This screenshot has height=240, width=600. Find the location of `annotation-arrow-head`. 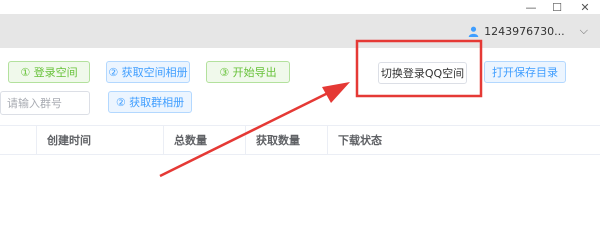

annotation-arrow-head is located at coordinates (336, 92).